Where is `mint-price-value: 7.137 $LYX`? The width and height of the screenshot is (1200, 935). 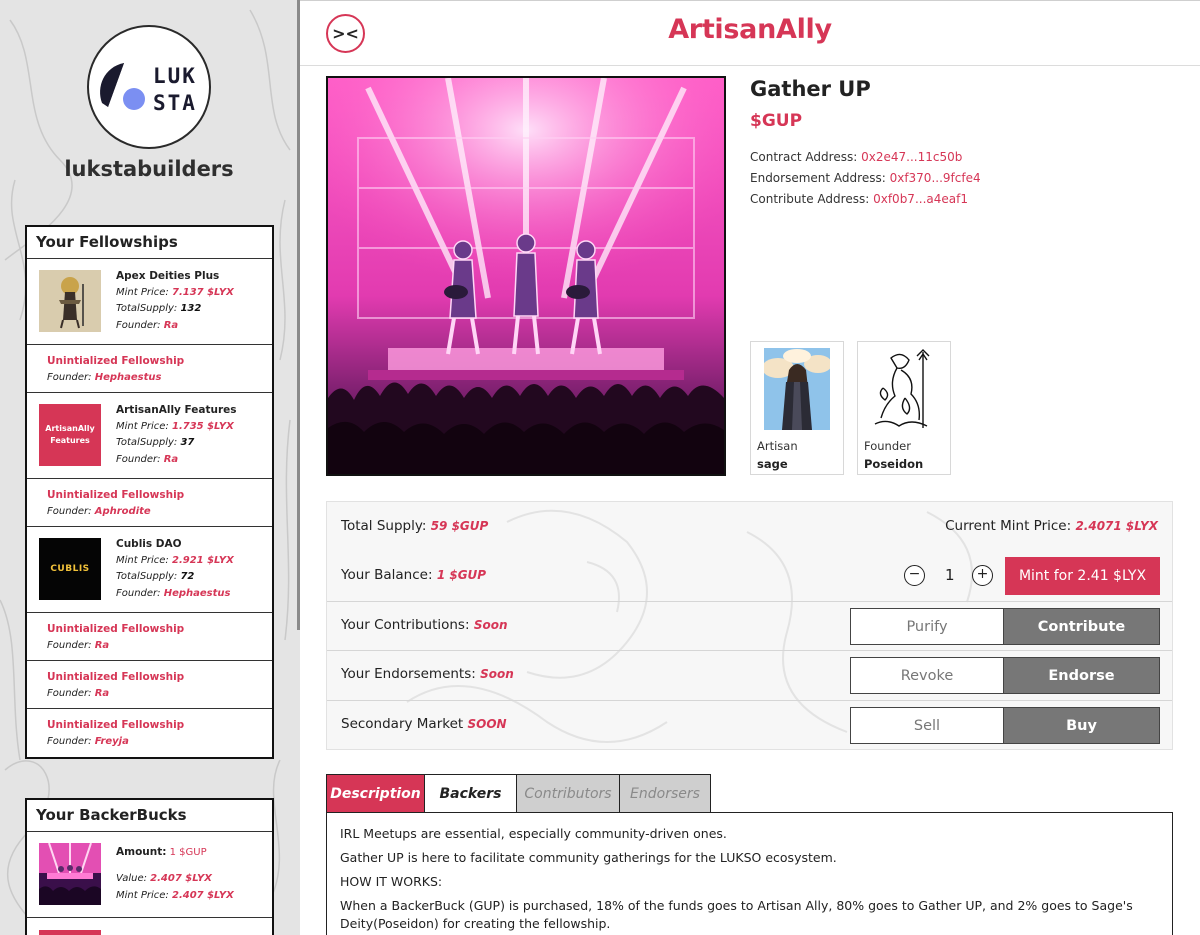 mint-price-value: 7.137 $LYX is located at coordinates (202, 292).